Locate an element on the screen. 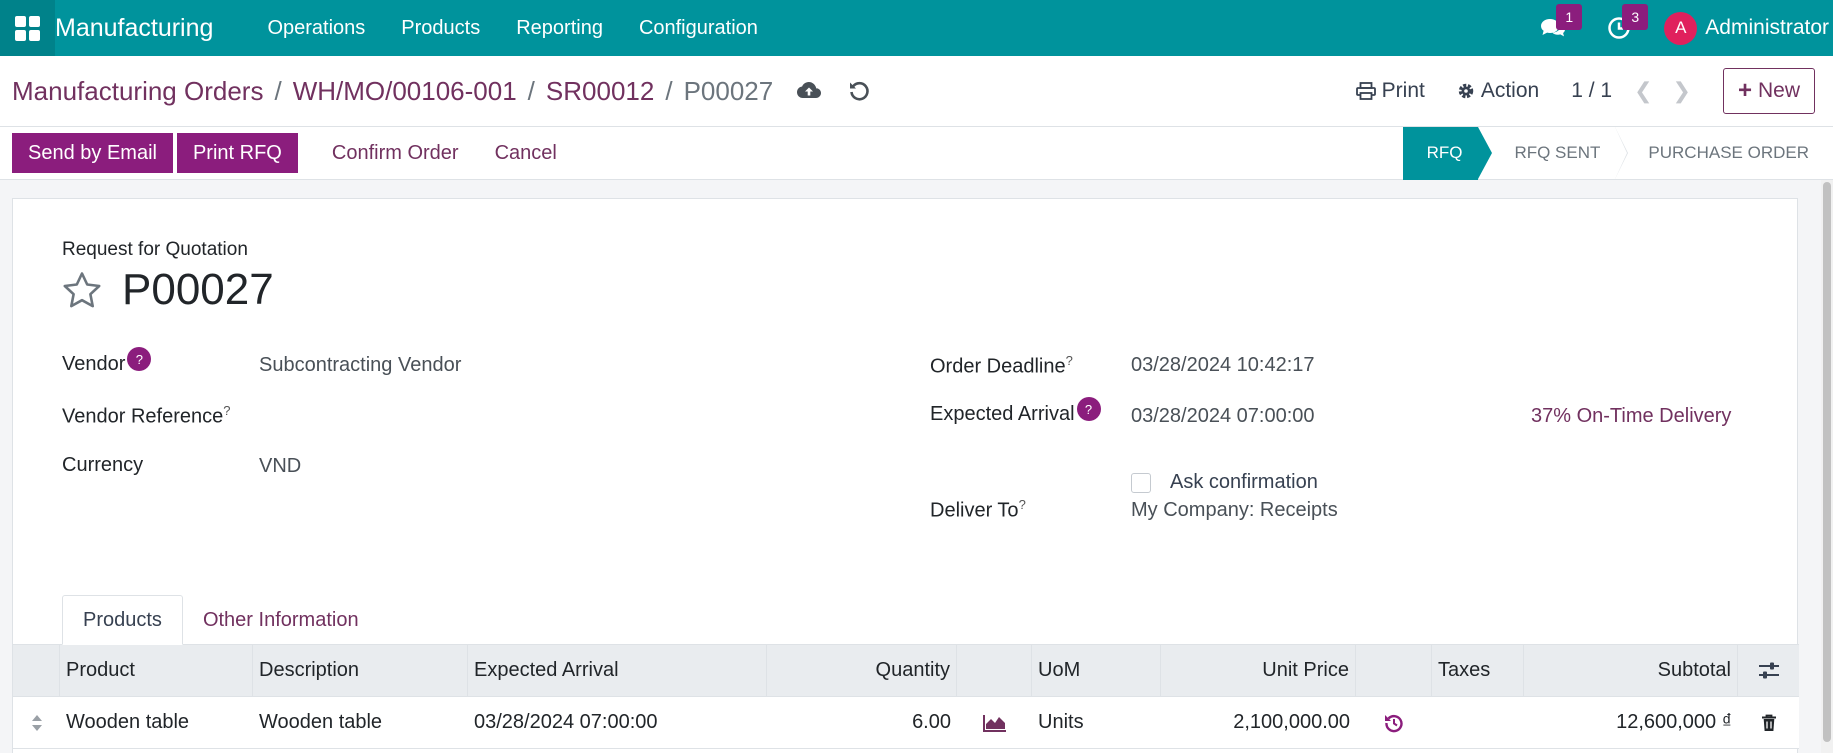  stage-pipeline: RFQ RFQ Sent Purchase Order is located at coordinates (1612, 153).